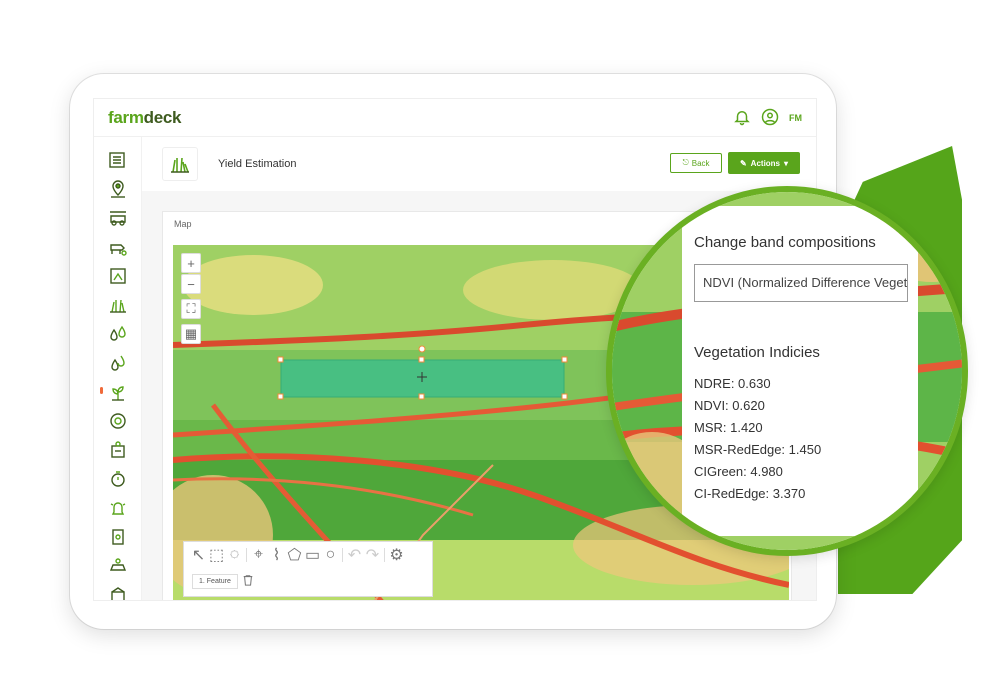 The height and width of the screenshot is (695, 1004). Describe the element at coordinates (276, 555) in the screenshot. I see `polyline-icon: ⌇` at that location.